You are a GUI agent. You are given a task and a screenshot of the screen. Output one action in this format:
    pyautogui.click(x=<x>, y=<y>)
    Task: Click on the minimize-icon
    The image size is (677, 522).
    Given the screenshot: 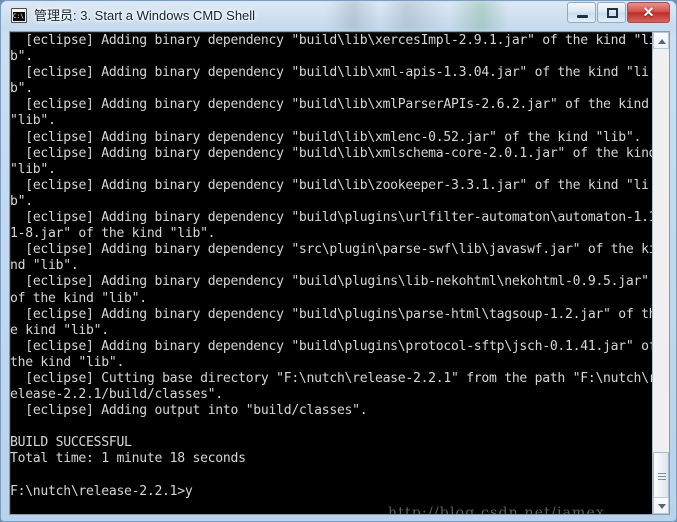 What is the action you would take?
    pyautogui.click(x=582, y=16)
    